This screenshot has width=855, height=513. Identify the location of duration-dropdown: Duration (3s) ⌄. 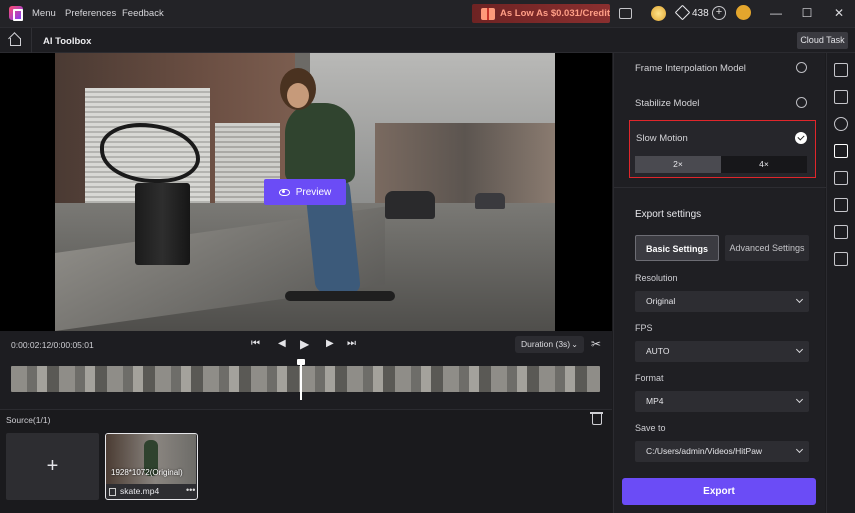
(549, 344).